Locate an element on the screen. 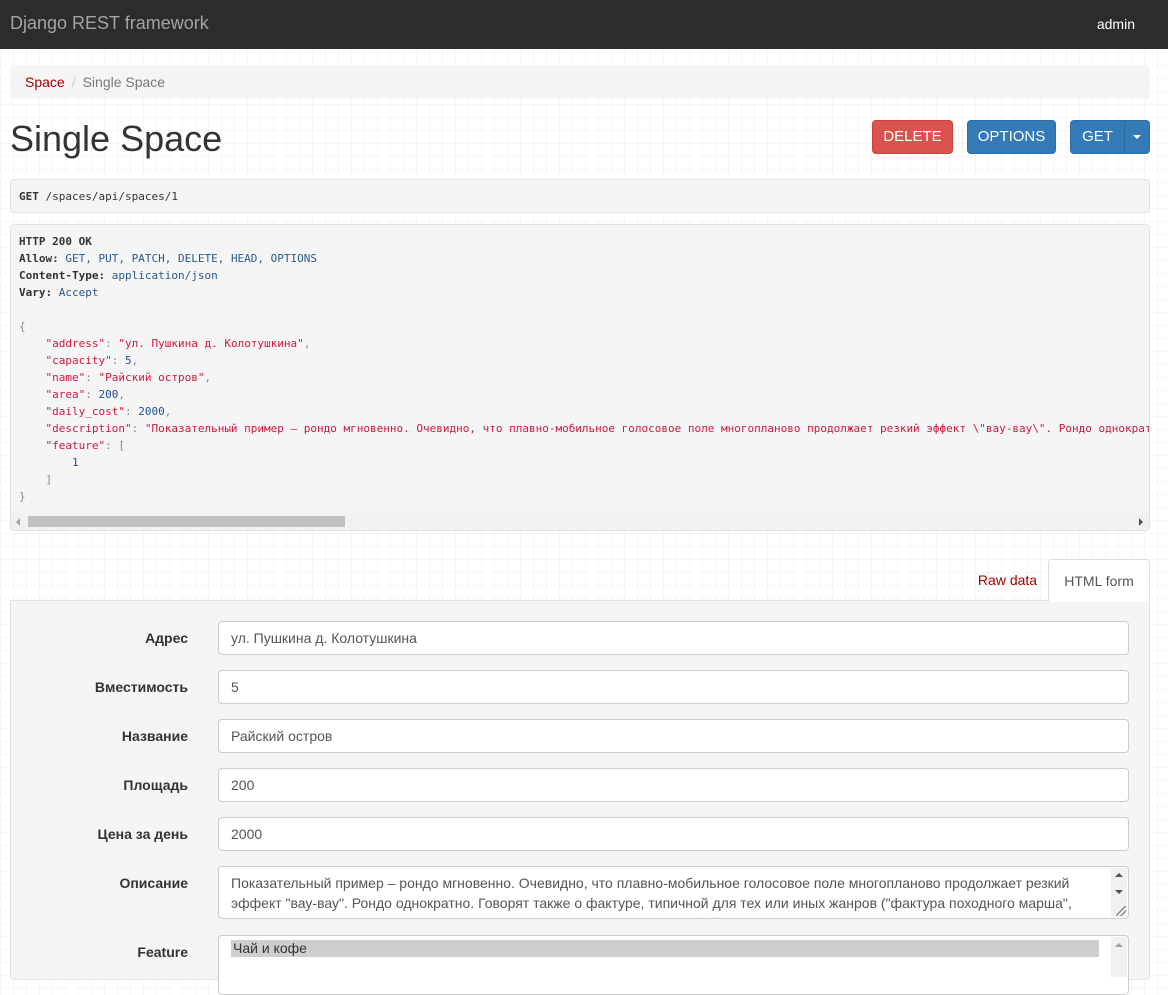  feature-label: Feature is located at coordinates (162, 952).